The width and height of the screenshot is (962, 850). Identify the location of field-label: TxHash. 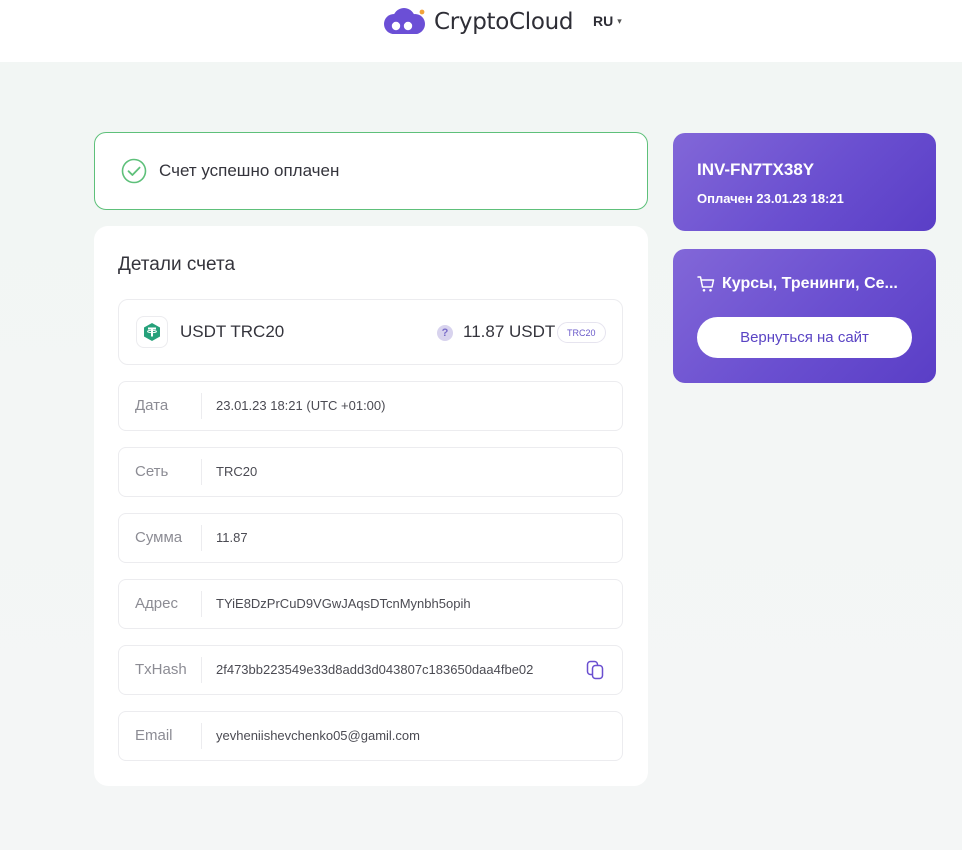
(161, 669).